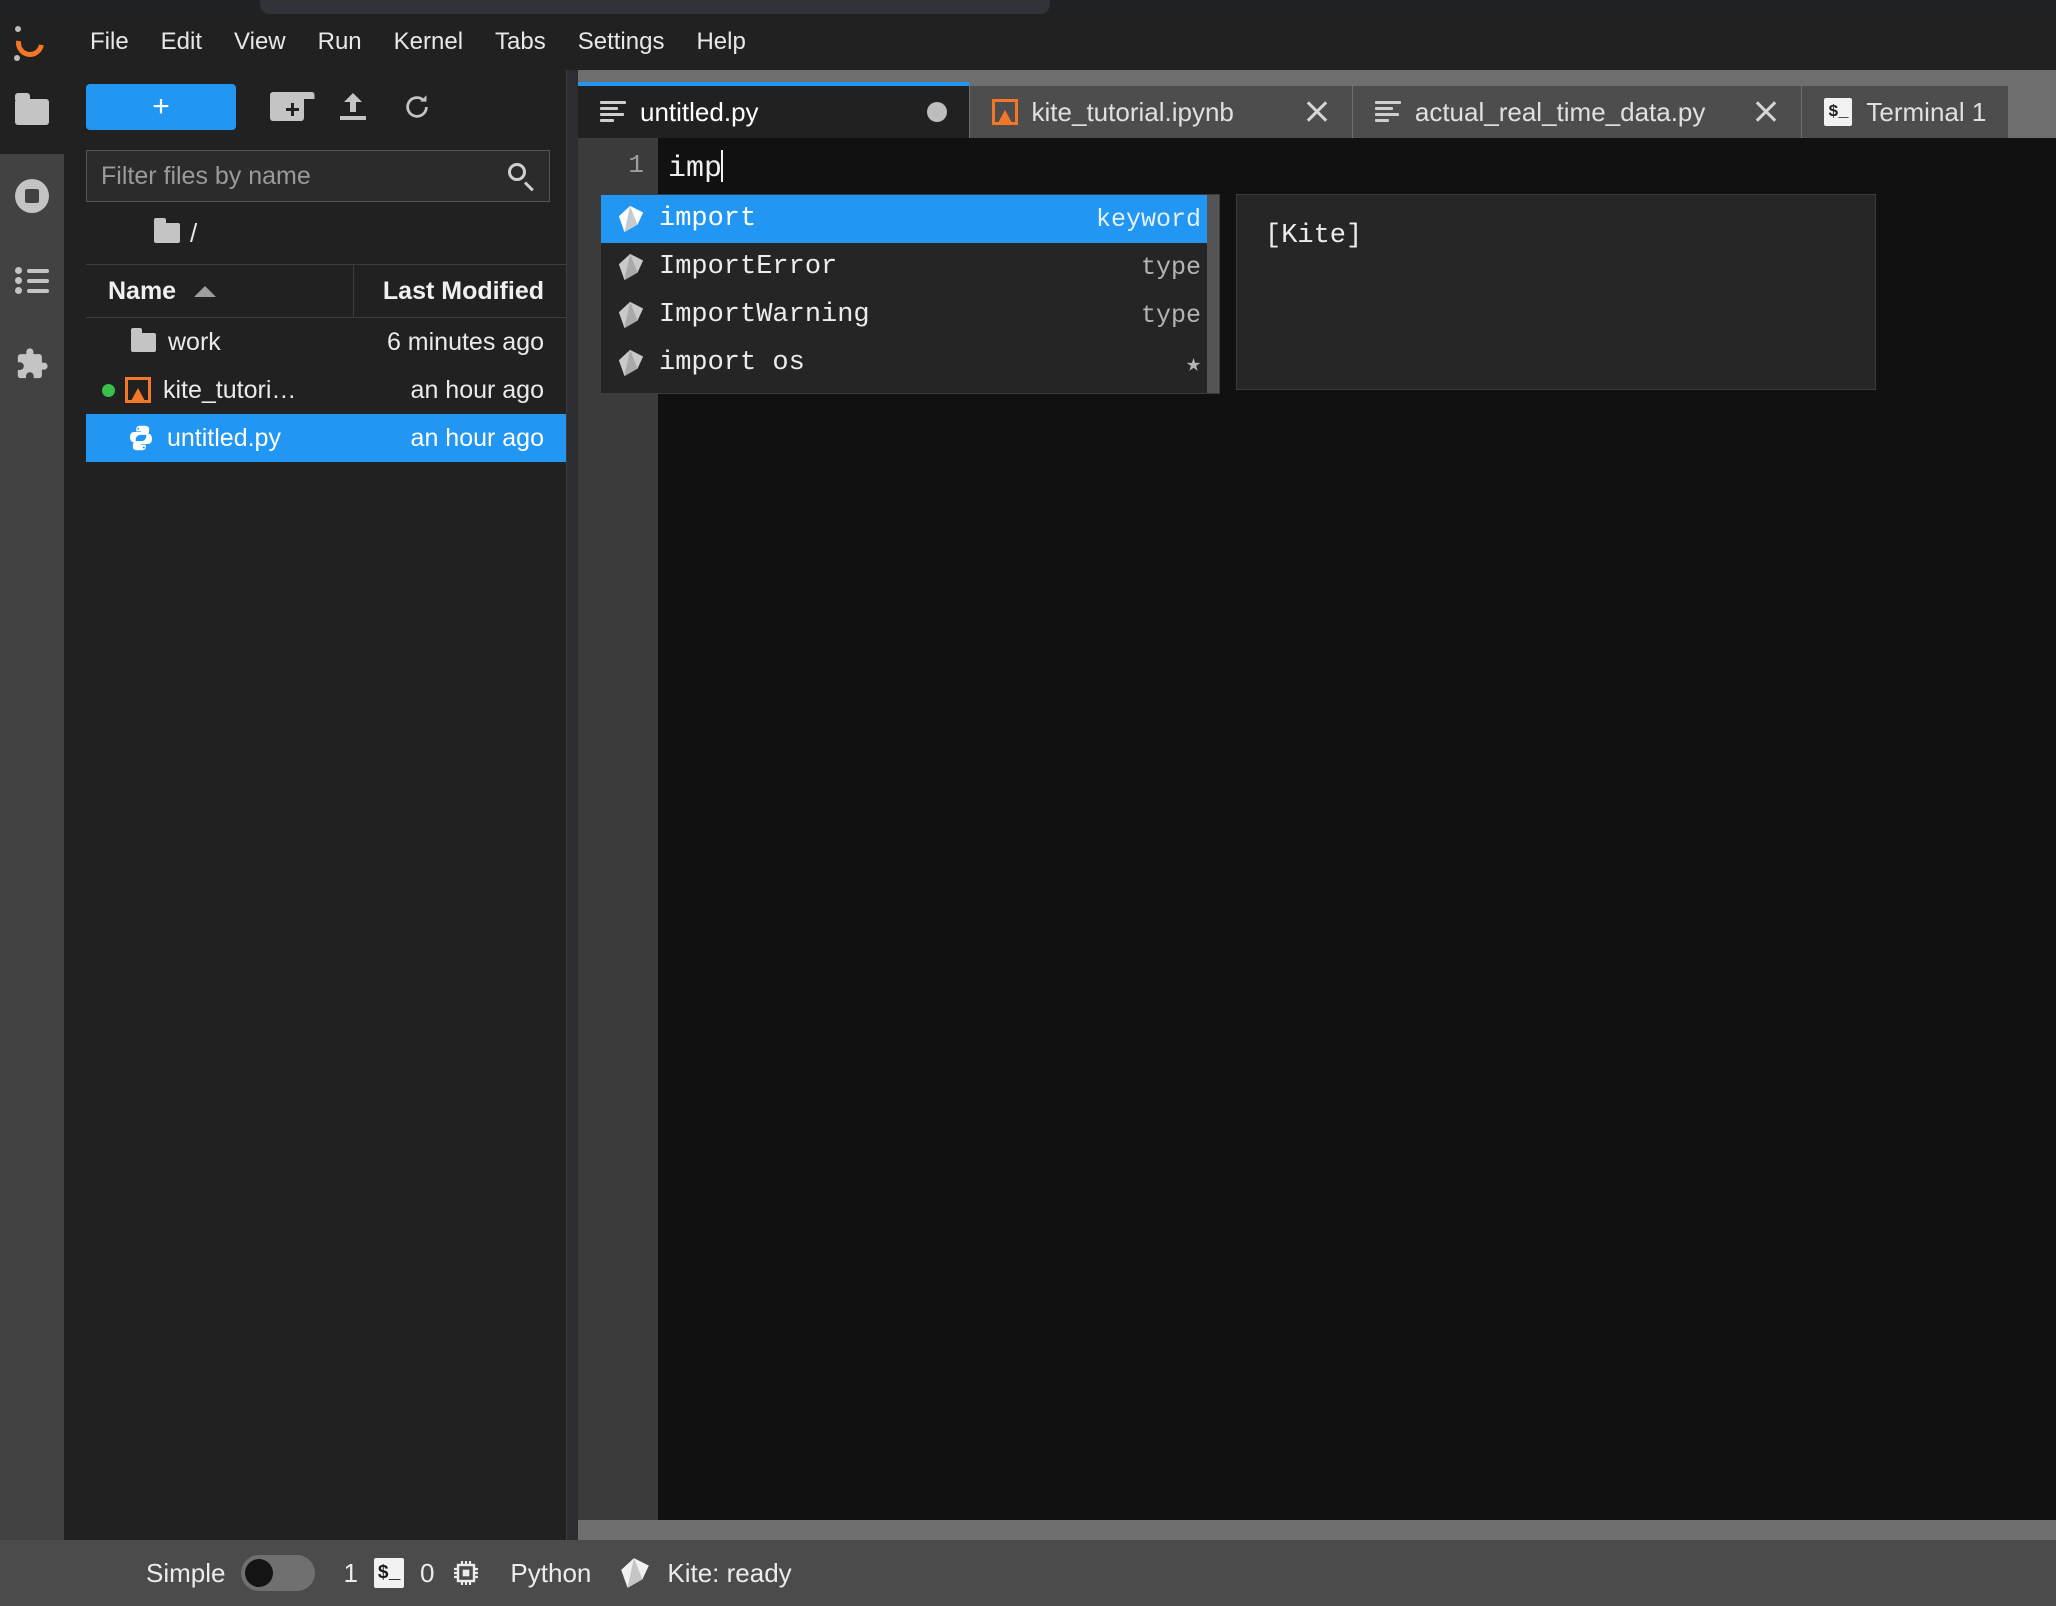  Describe the element at coordinates (141, 438) in the screenshot. I see `python-icon` at that location.